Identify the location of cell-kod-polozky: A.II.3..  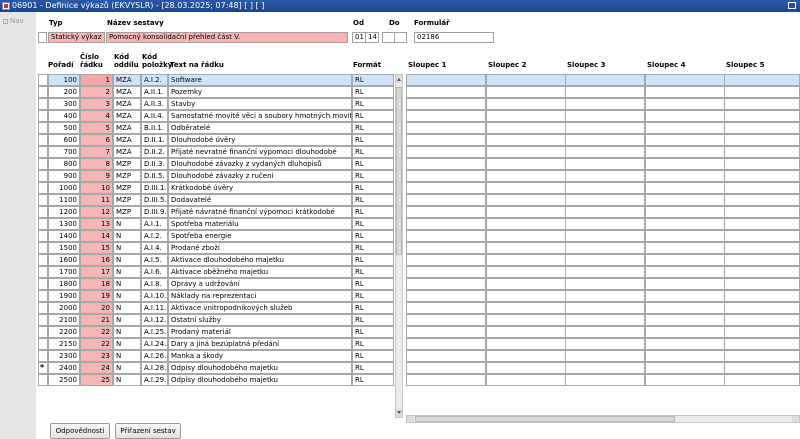
(154, 104).